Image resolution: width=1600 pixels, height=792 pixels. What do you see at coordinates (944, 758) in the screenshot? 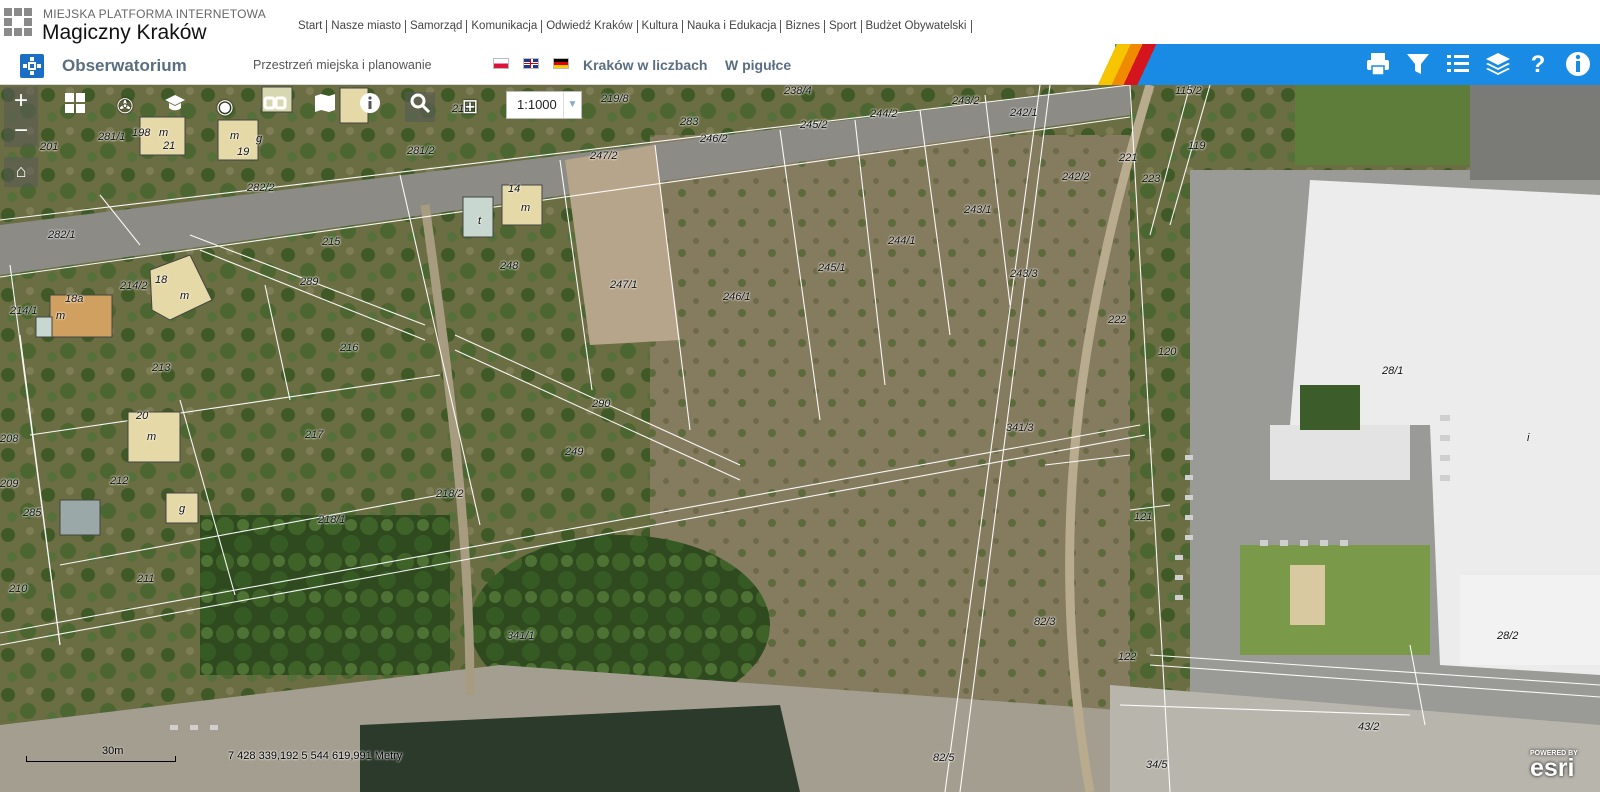
I see `parcel-label: 82/5` at bounding box center [944, 758].